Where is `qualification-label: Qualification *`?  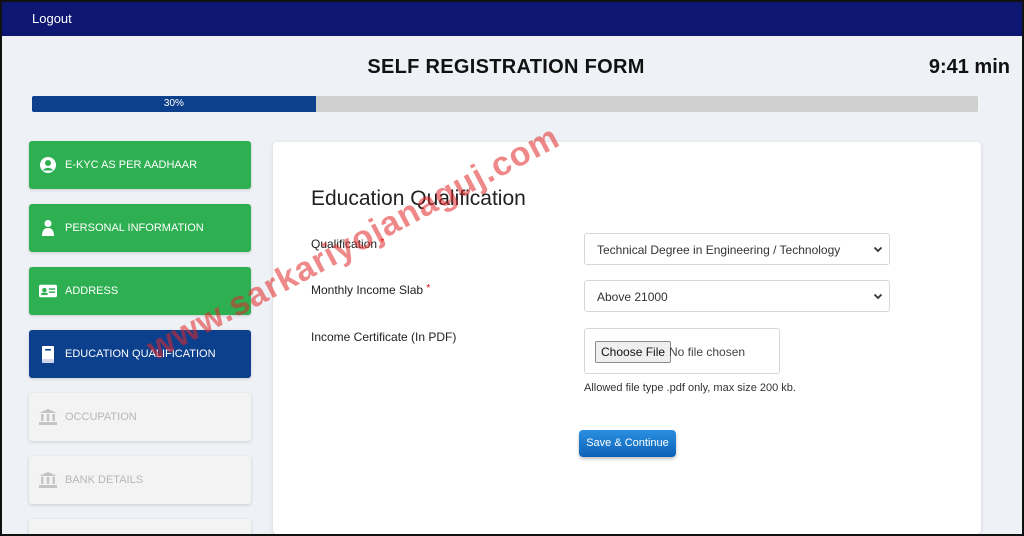
qualification-label: Qualification * is located at coordinates (347, 244).